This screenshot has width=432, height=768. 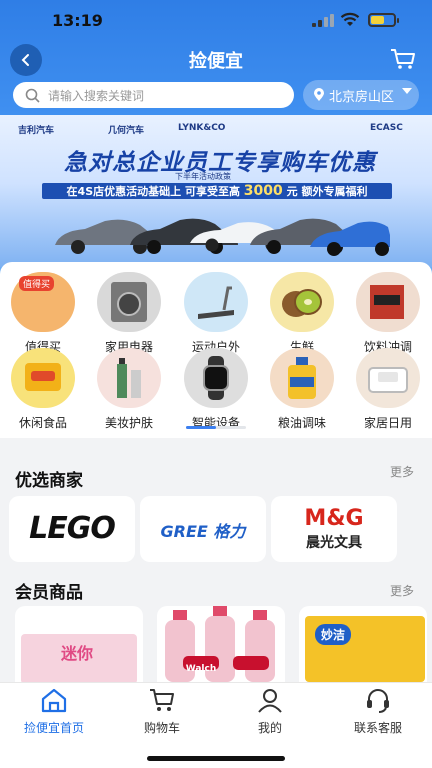 I want to click on oil-bottle-icon, so click(x=302, y=378).